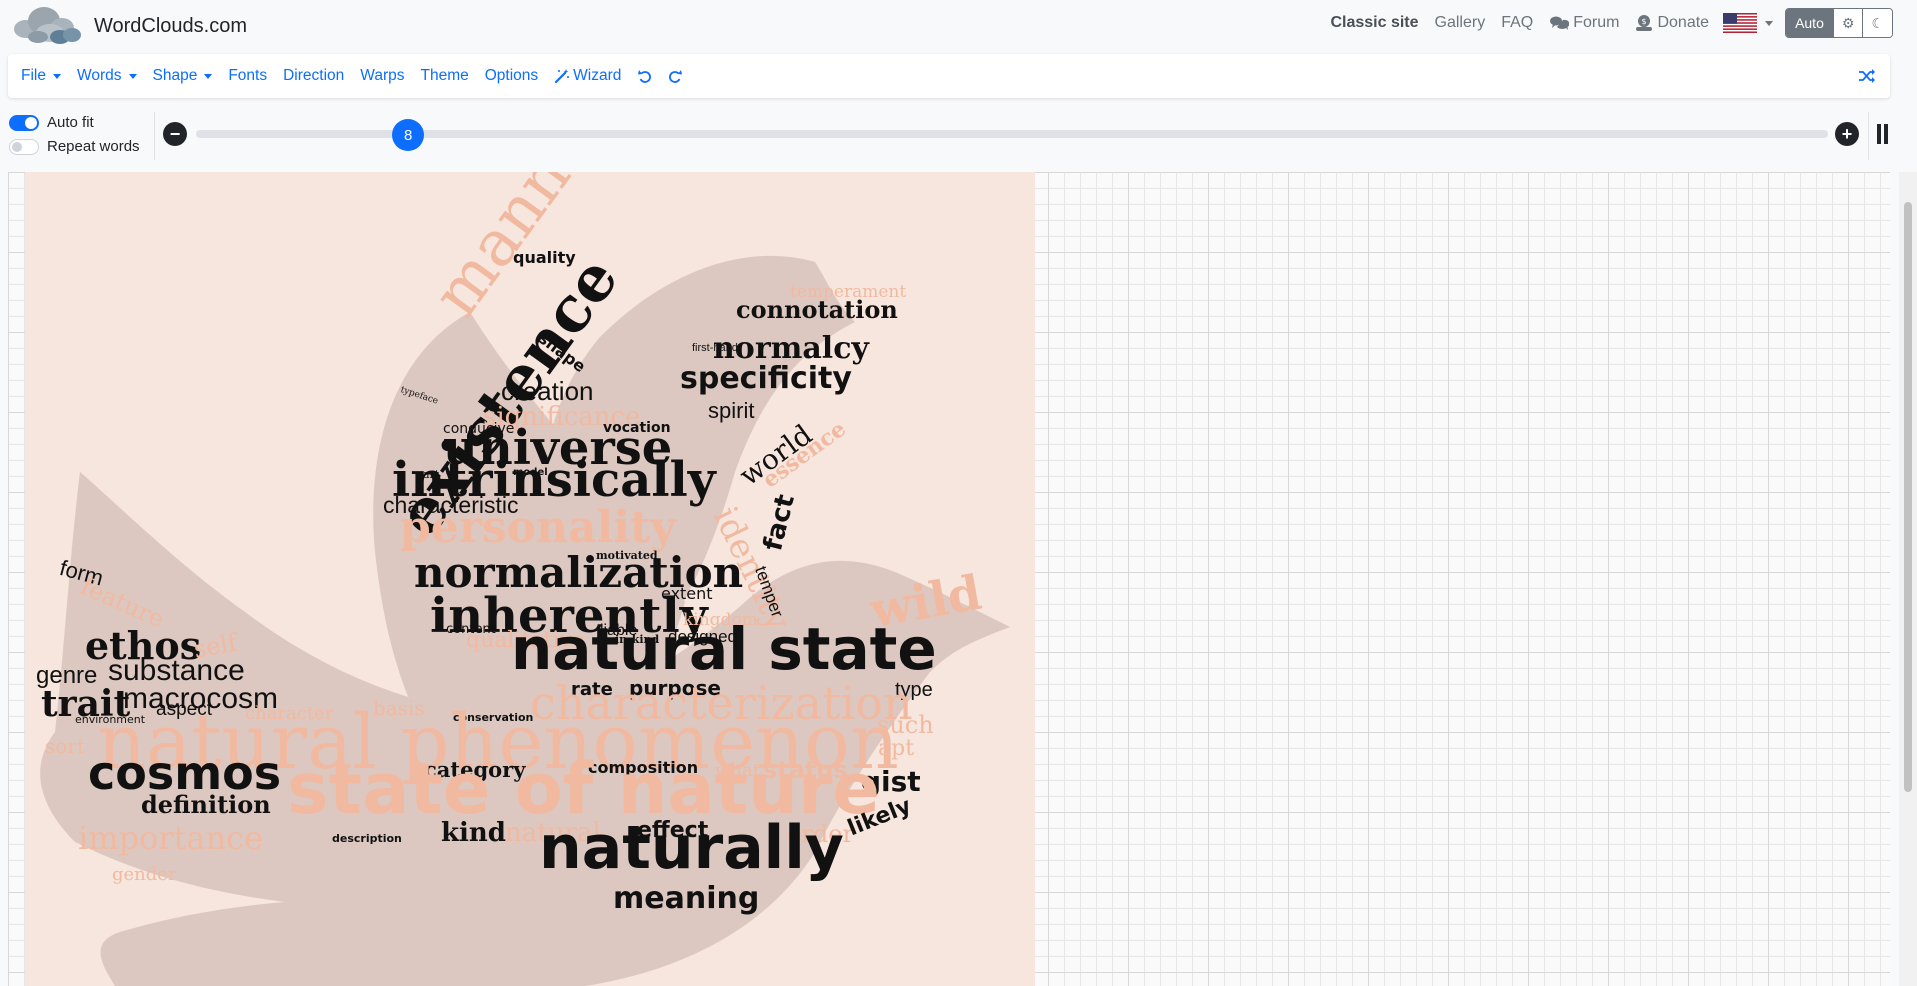  What do you see at coordinates (144, 875) in the screenshot?
I see `cloud-word: gender` at bounding box center [144, 875].